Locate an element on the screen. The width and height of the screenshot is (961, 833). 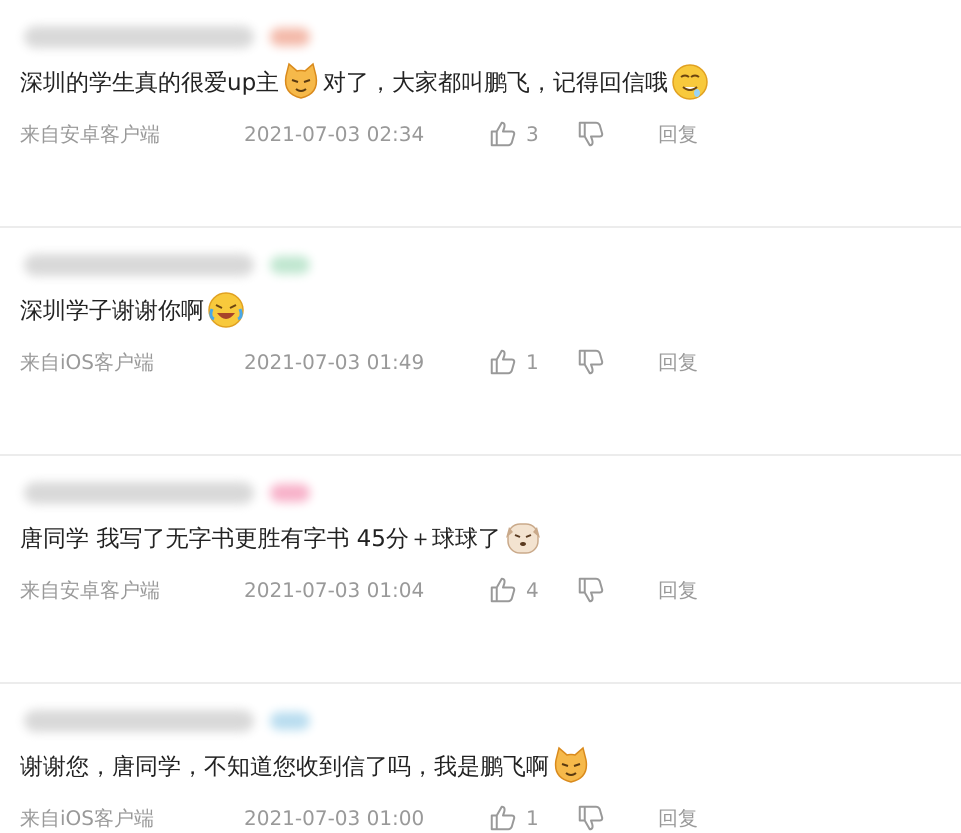
comment-text: 对了，大家都叫鹏飞，记得回信哦 is located at coordinates (495, 83).